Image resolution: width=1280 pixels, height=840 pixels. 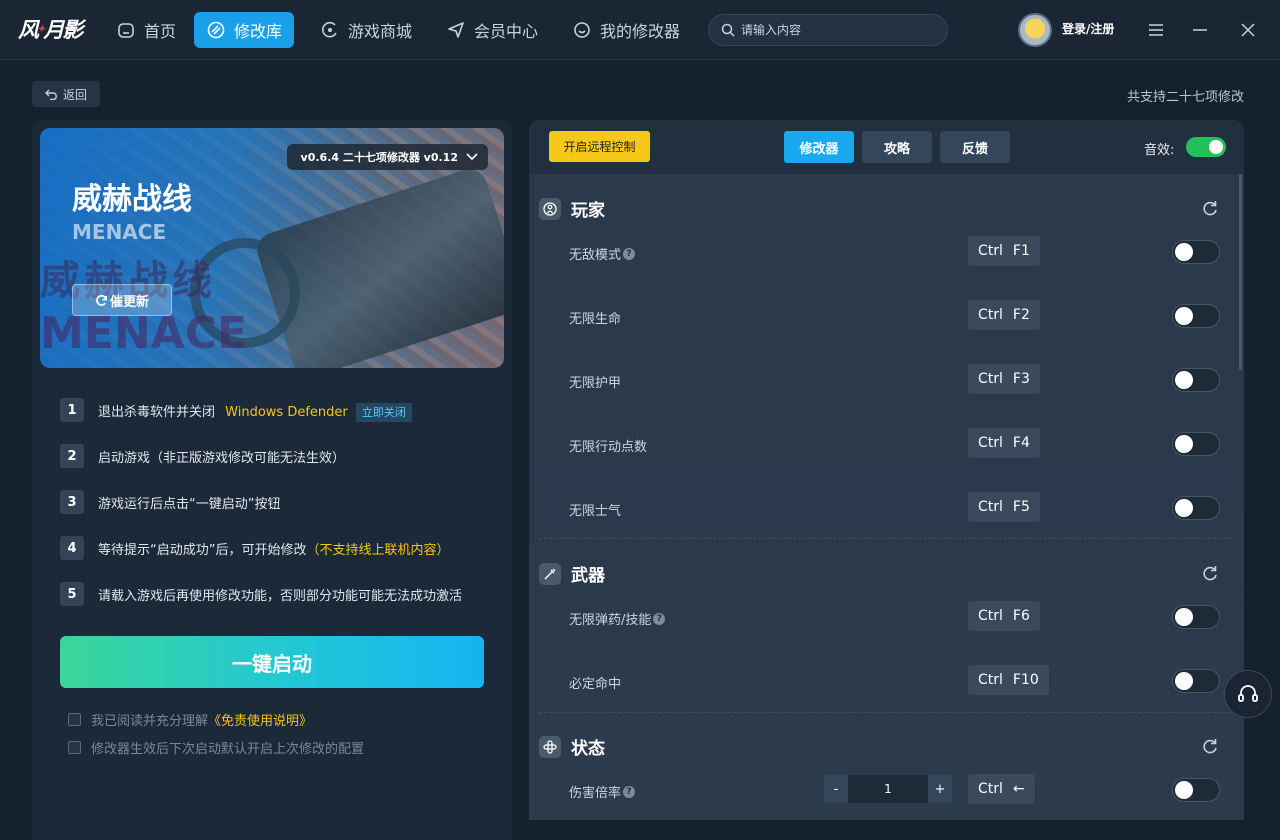 What do you see at coordinates (819, 147) in the screenshot?
I see `tab-trainer: 修改器` at bounding box center [819, 147].